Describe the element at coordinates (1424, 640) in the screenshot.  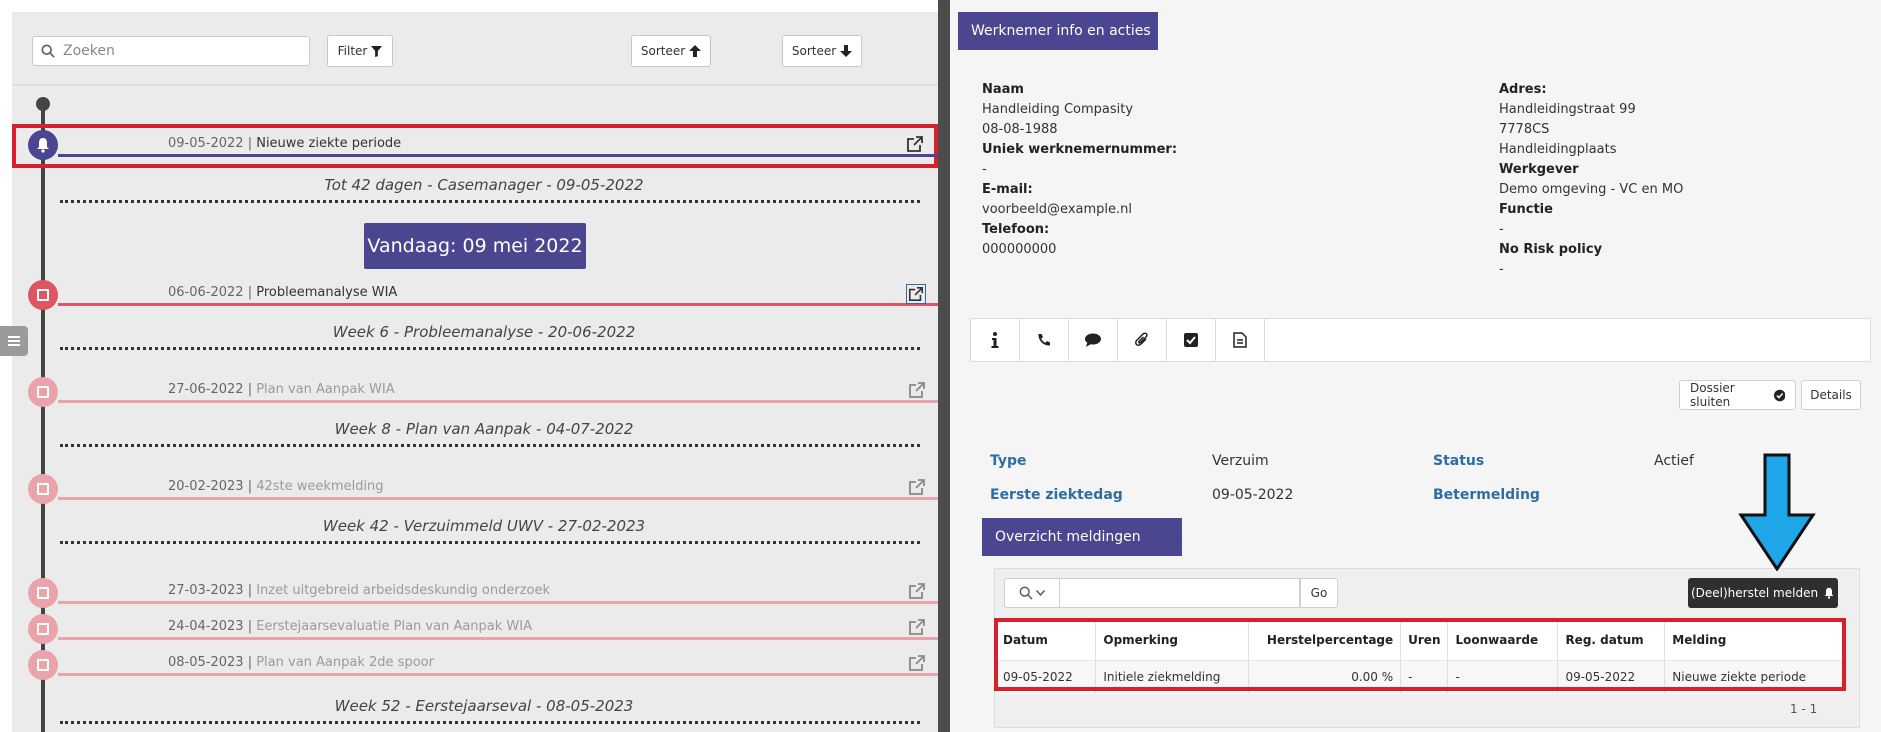
I see `column-header-uren: Uren` at that location.